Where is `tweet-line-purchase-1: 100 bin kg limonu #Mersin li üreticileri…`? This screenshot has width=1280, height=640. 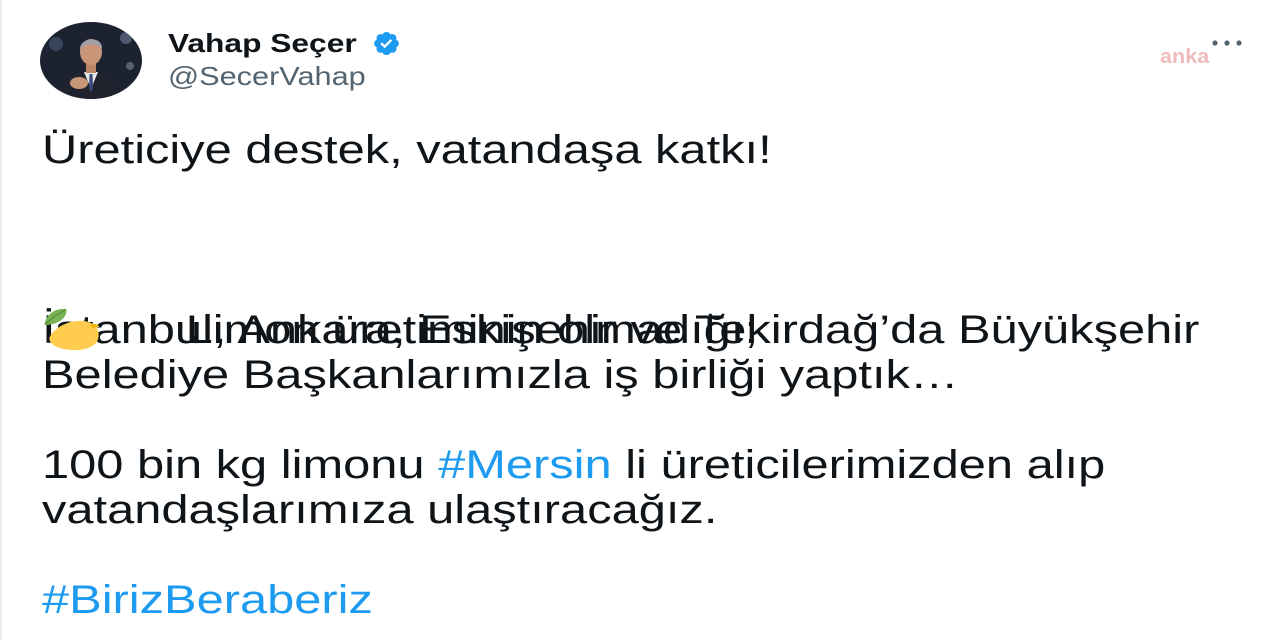
tweet-line-purchase-1: 100 bin kg limonu #Mersin li üreticileri… is located at coordinates (620, 465).